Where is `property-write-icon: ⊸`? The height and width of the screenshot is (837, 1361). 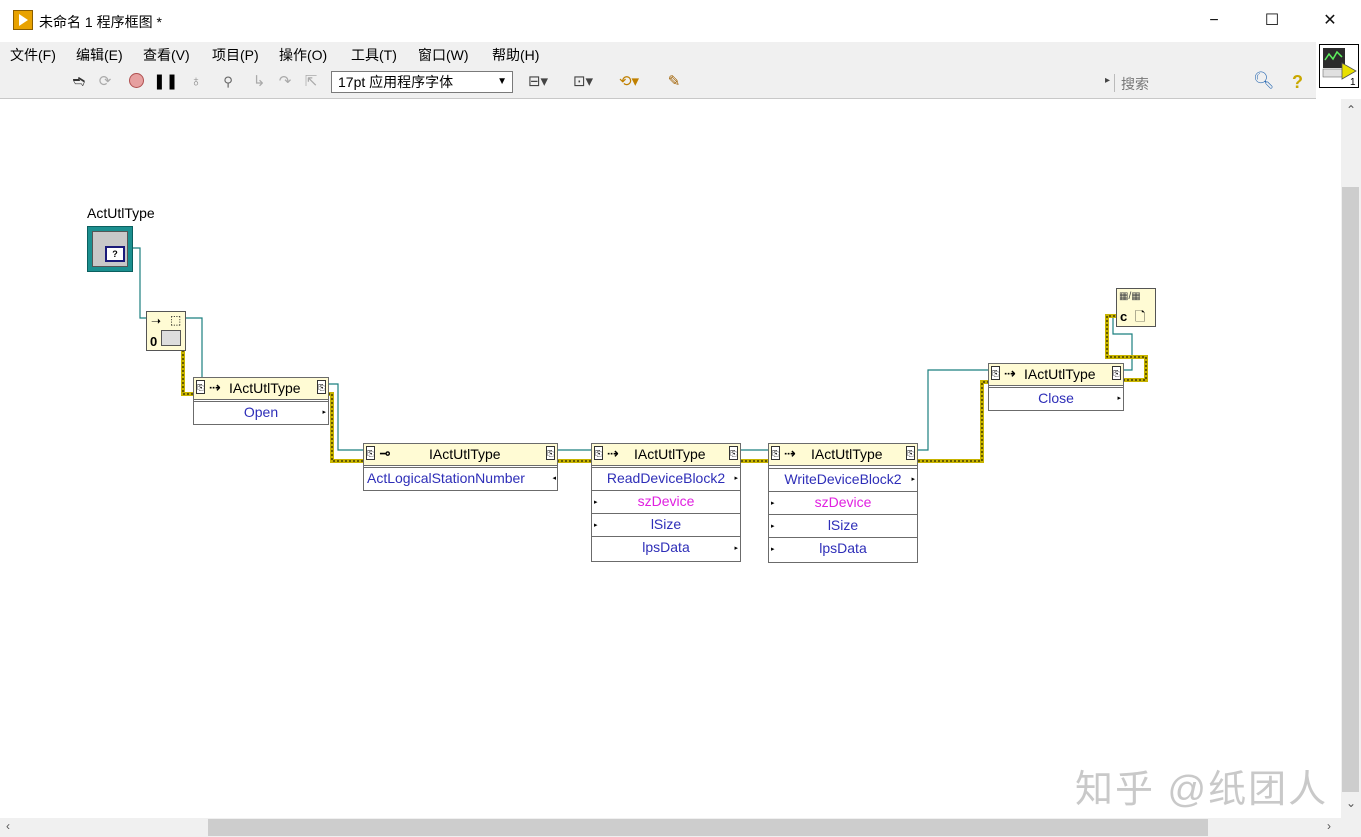 property-write-icon: ⊸ is located at coordinates (385, 453).